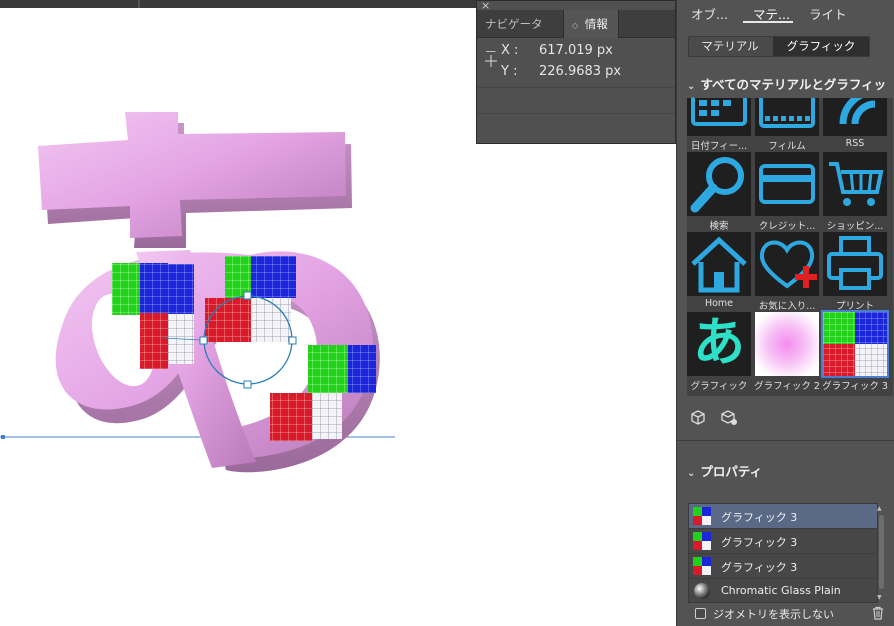 The height and width of the screenshot is (626, 894). What do you see at coordinates (729, 417) in the screenshot?
I see `edit-material-icon` at bounding box center [729, 417].